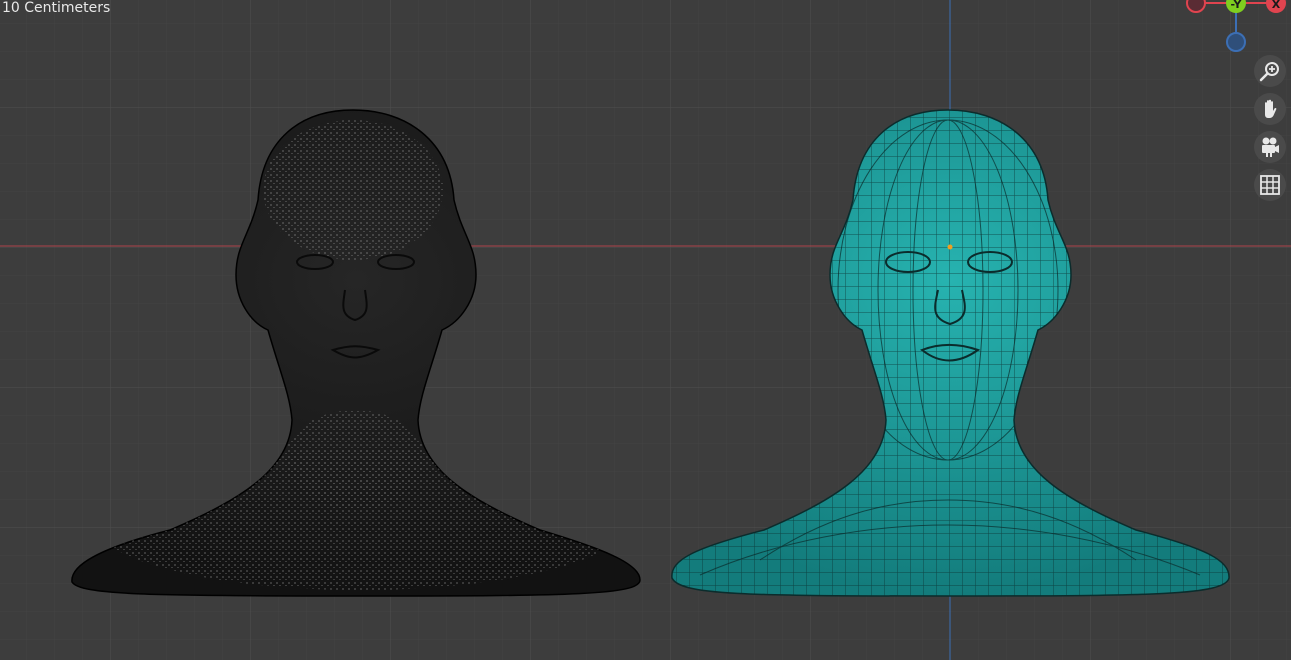 The width and height of the screenshot is (1291, 660). Describe the element at coordinates (56, 8) in the screenshot. I see `grid-scale-label: 10 Centimeters` at that location.